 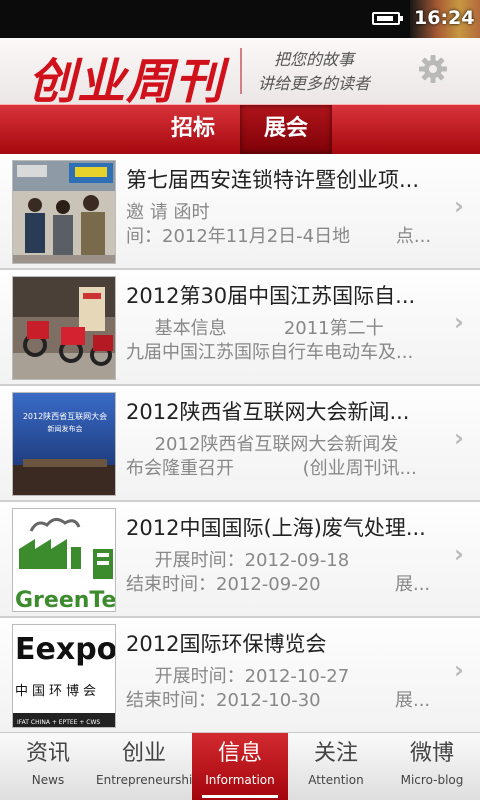 What do you see at coordinates (314, 72) in the screenshot?
I see `header-slogan: 把您的故事 讲给更多的读者` at bounding box center [314, 72].